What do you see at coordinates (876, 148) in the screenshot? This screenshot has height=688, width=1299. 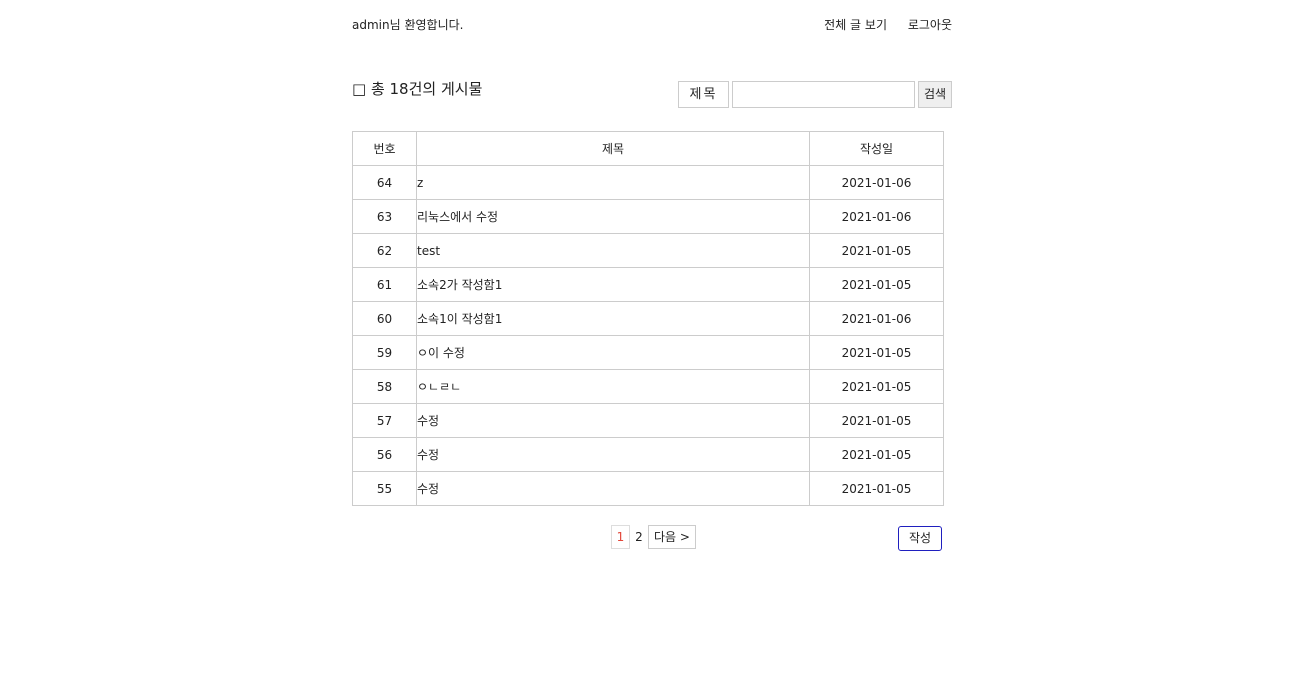 I see `column-header-date: 작성일` at bounding box center [876, 148].